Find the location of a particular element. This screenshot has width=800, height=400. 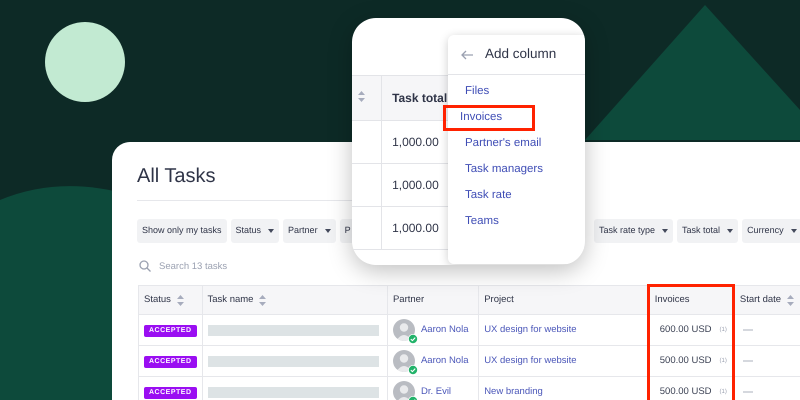

menu-item: Partner's email is located at coordinates (495, 144).